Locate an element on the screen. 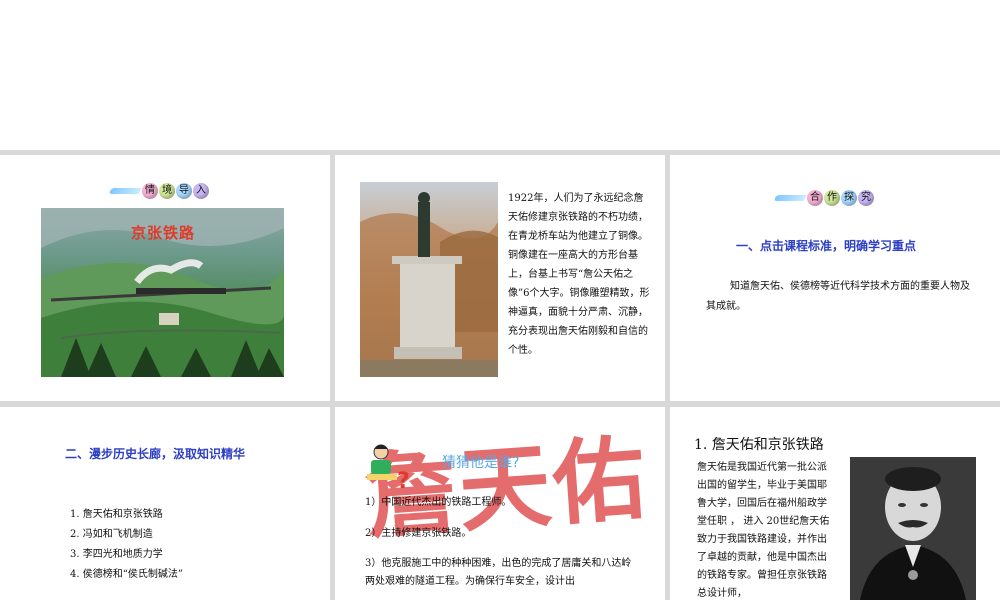 This screenshot has height=600, width=1000. clue-2: 2）主持修建京张铁路。 is located at coordinates (418, 533).